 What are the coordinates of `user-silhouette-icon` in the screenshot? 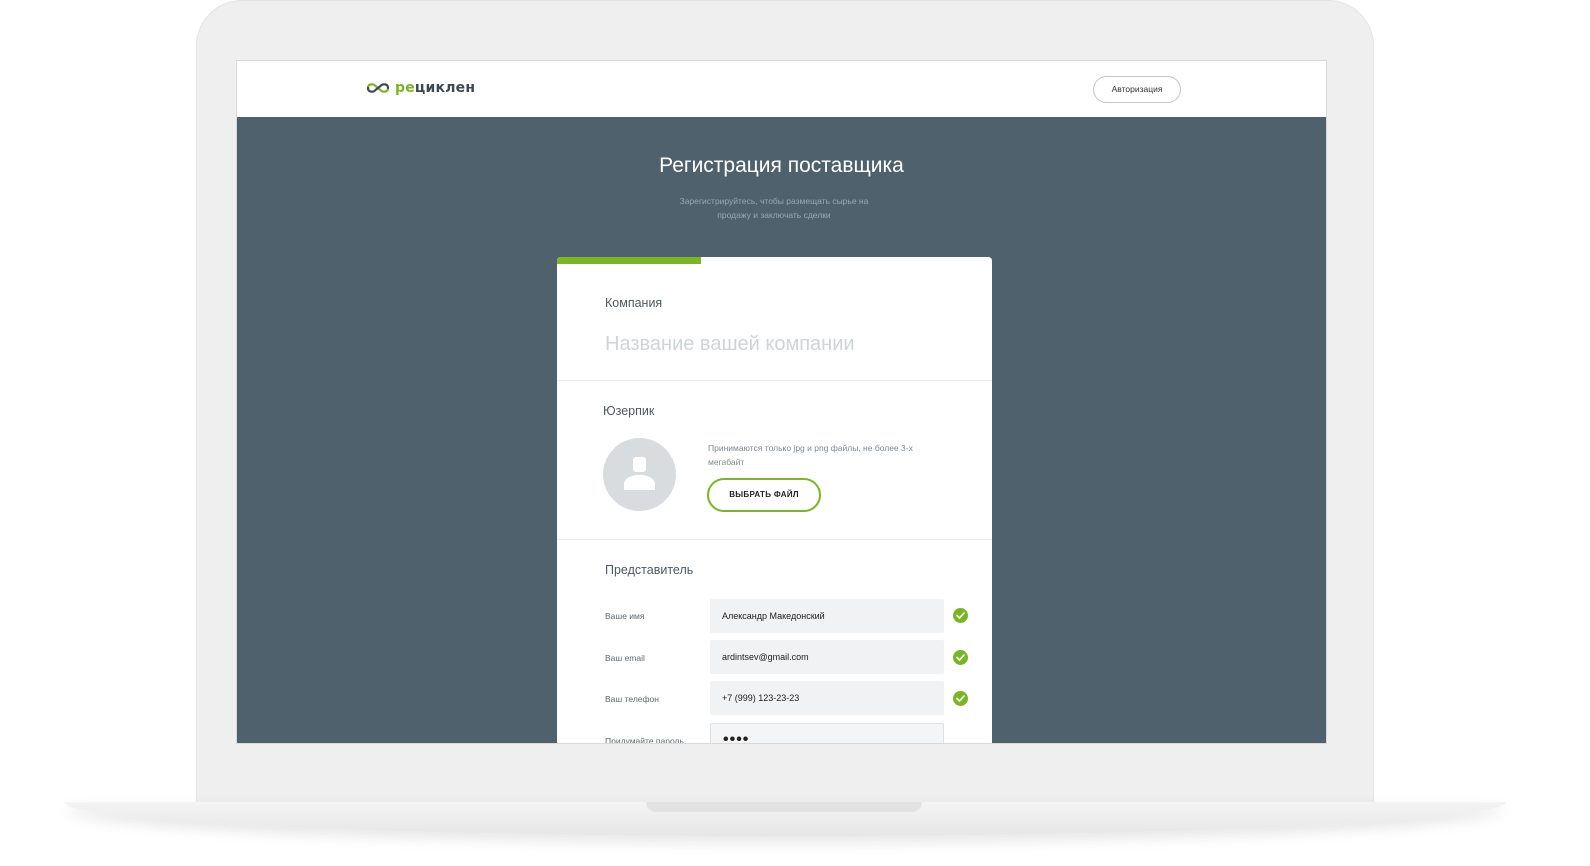 It's located at (639, 473).